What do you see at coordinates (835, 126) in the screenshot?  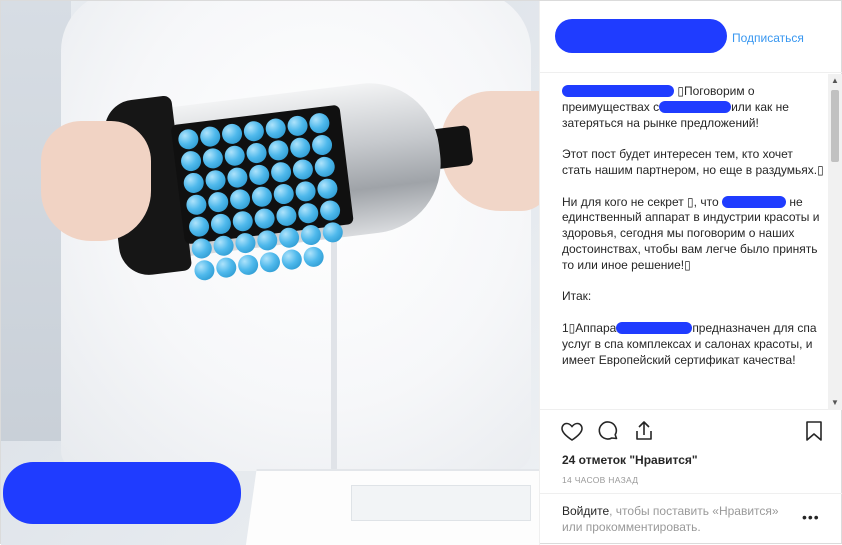 I see `scrollbar-thumb` at bounding box center [835, 126].